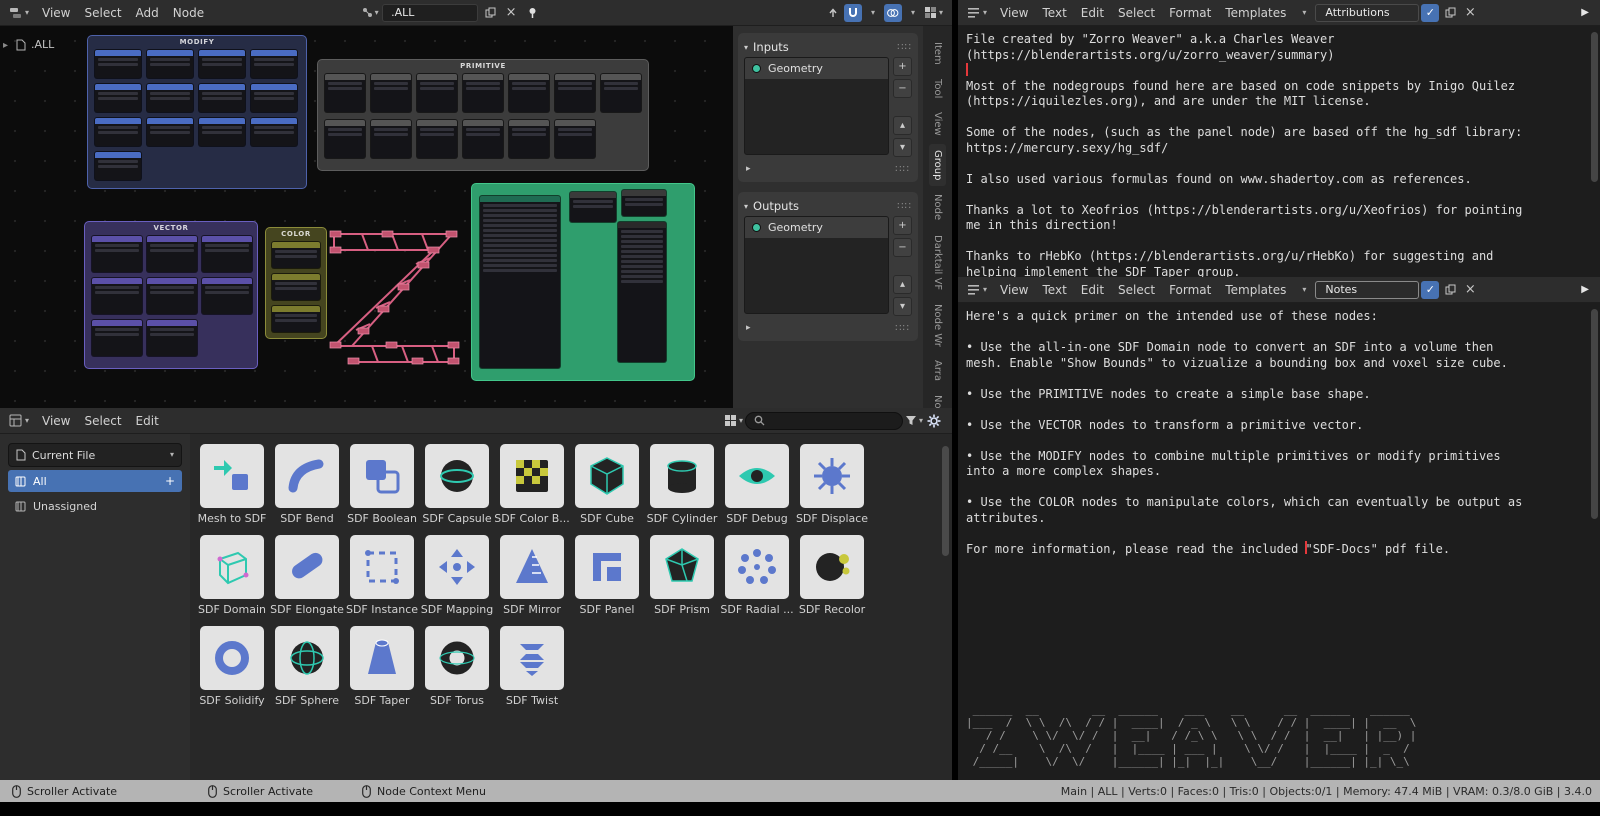 This screenshot has height=816, width=1600. I want to click on settings-button, so click(934, 421).